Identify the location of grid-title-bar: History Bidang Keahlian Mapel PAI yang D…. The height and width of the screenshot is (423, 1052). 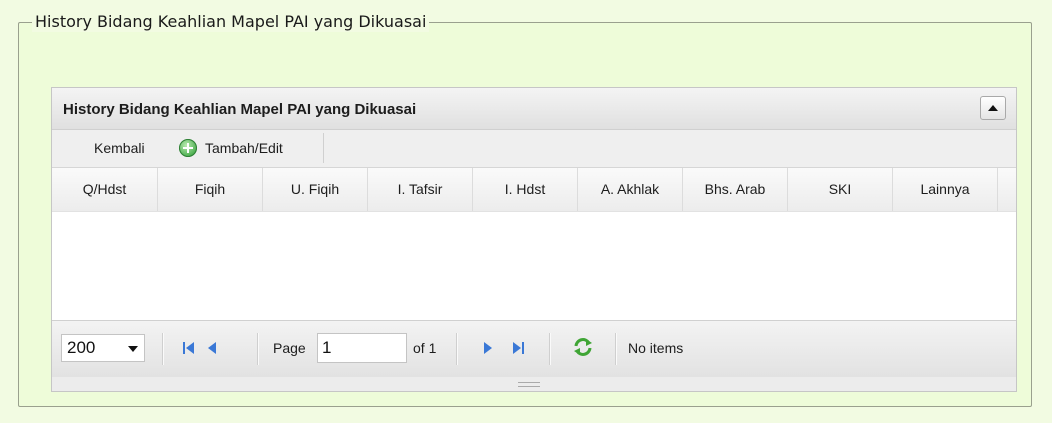
(534, 109).